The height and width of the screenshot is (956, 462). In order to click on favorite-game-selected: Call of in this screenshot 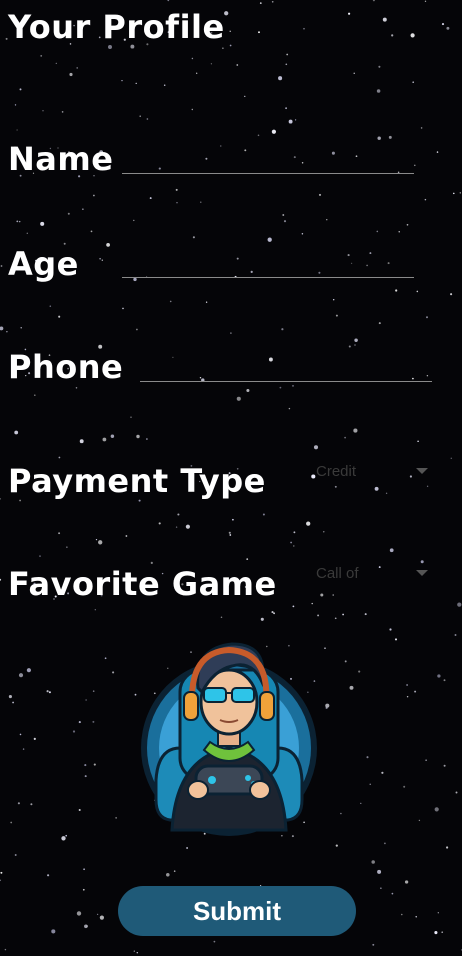, I will do `click(337, 573)`.